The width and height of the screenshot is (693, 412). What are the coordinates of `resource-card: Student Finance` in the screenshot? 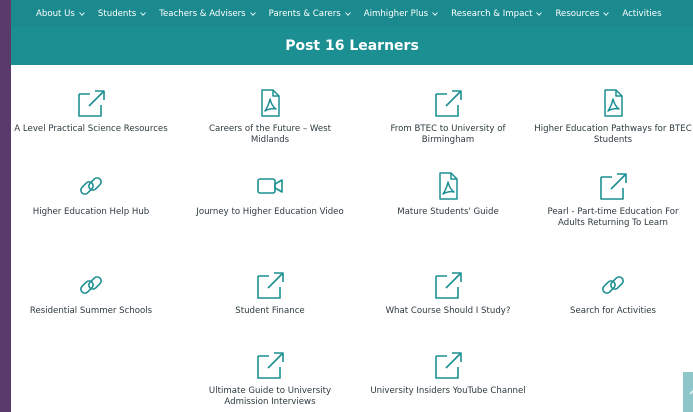 It's located at (270, 293).